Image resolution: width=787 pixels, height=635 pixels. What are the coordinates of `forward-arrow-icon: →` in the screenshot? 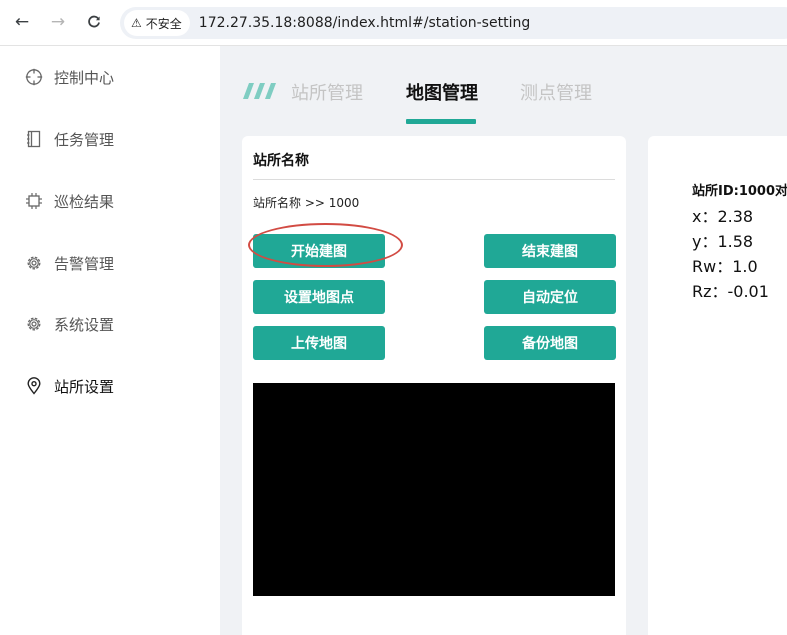 It's located at (58, 22).